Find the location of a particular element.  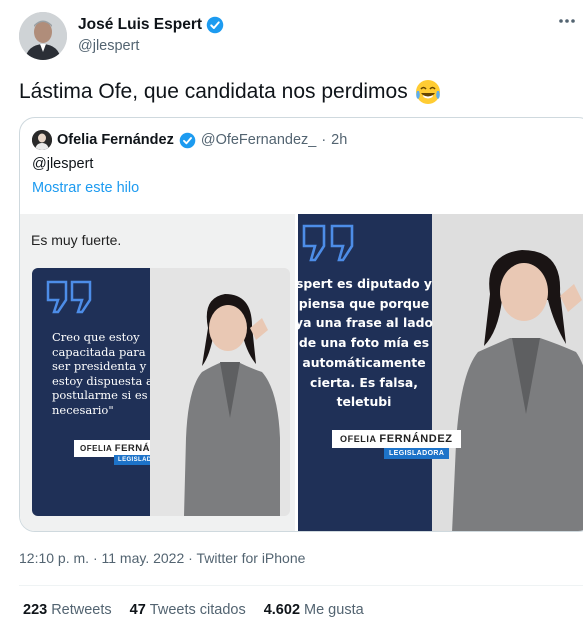

tweet-text-row: Lástima Ofe, que candidata nos perdimos is located at coordinates (230, 92).